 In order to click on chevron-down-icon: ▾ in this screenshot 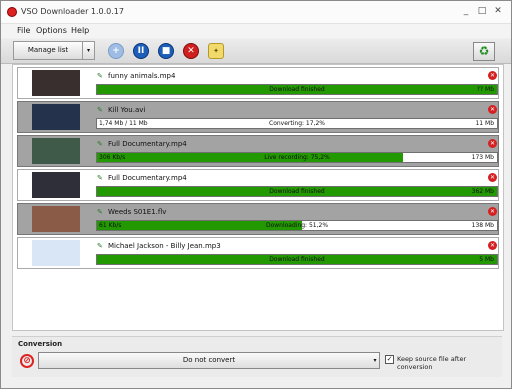, I will do `click(375, 360)`.